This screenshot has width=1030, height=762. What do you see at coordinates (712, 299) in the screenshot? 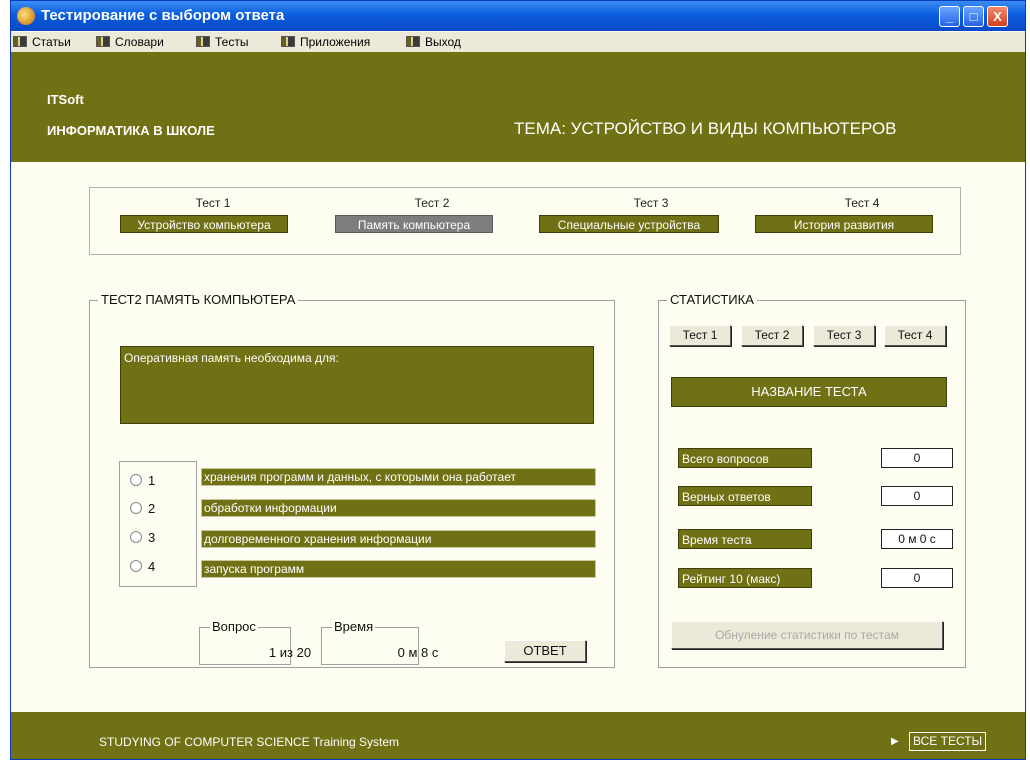
I see `stats-legend: СТАТИСТИКА` at bounding box center [712, 299].